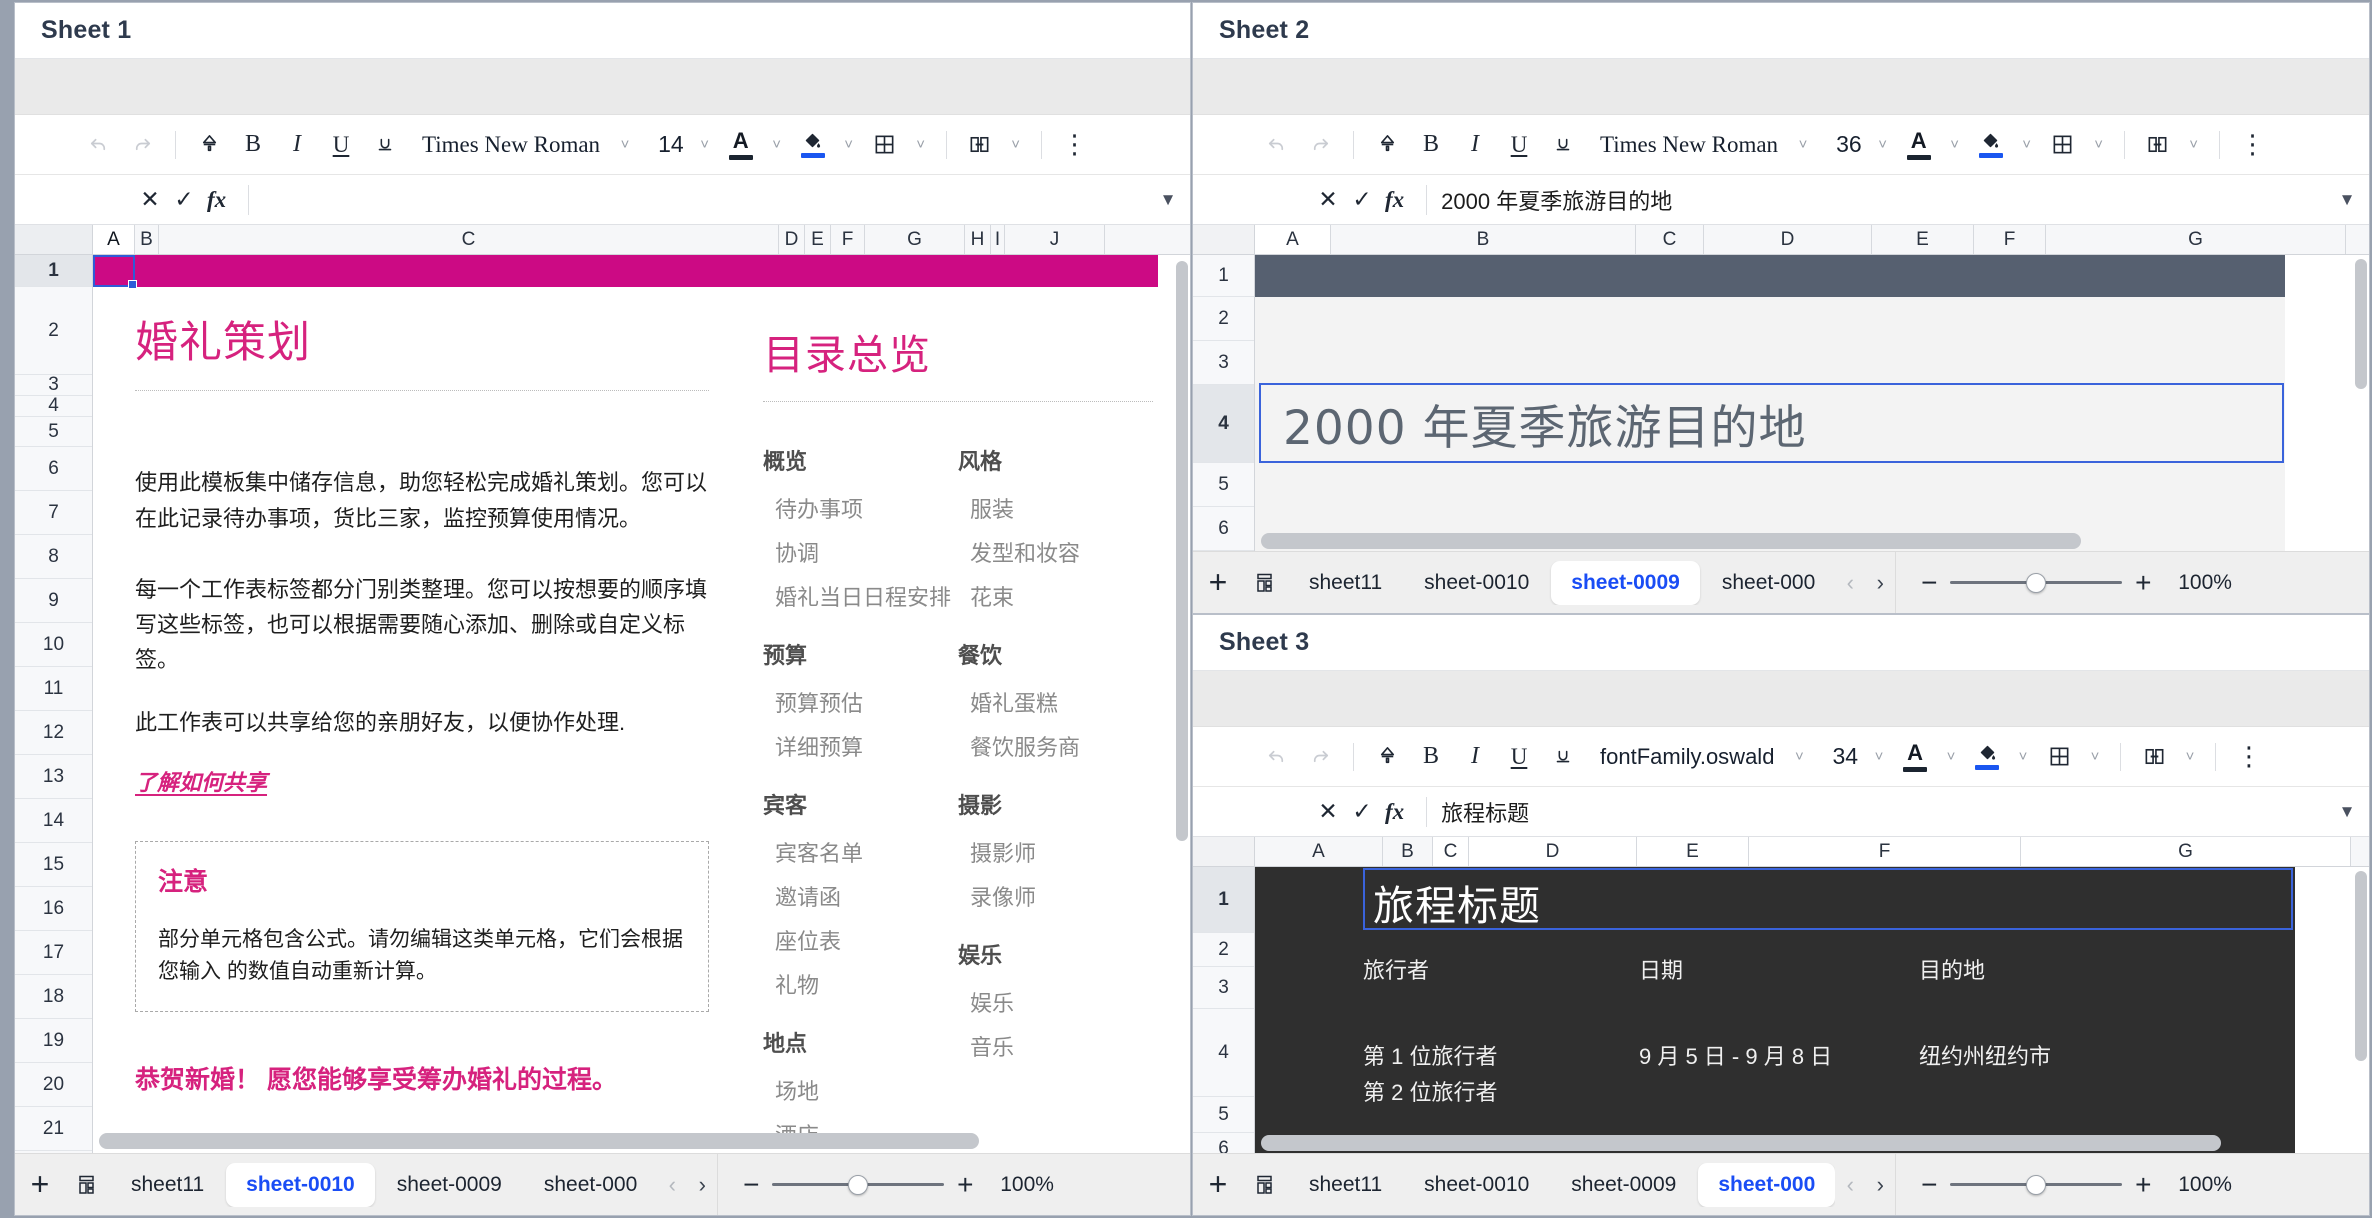 The height and width of the screenshot is (1218, 2372). I want to click on tab-navigation-sheet1: ‹ ›, so click(687, 1185).